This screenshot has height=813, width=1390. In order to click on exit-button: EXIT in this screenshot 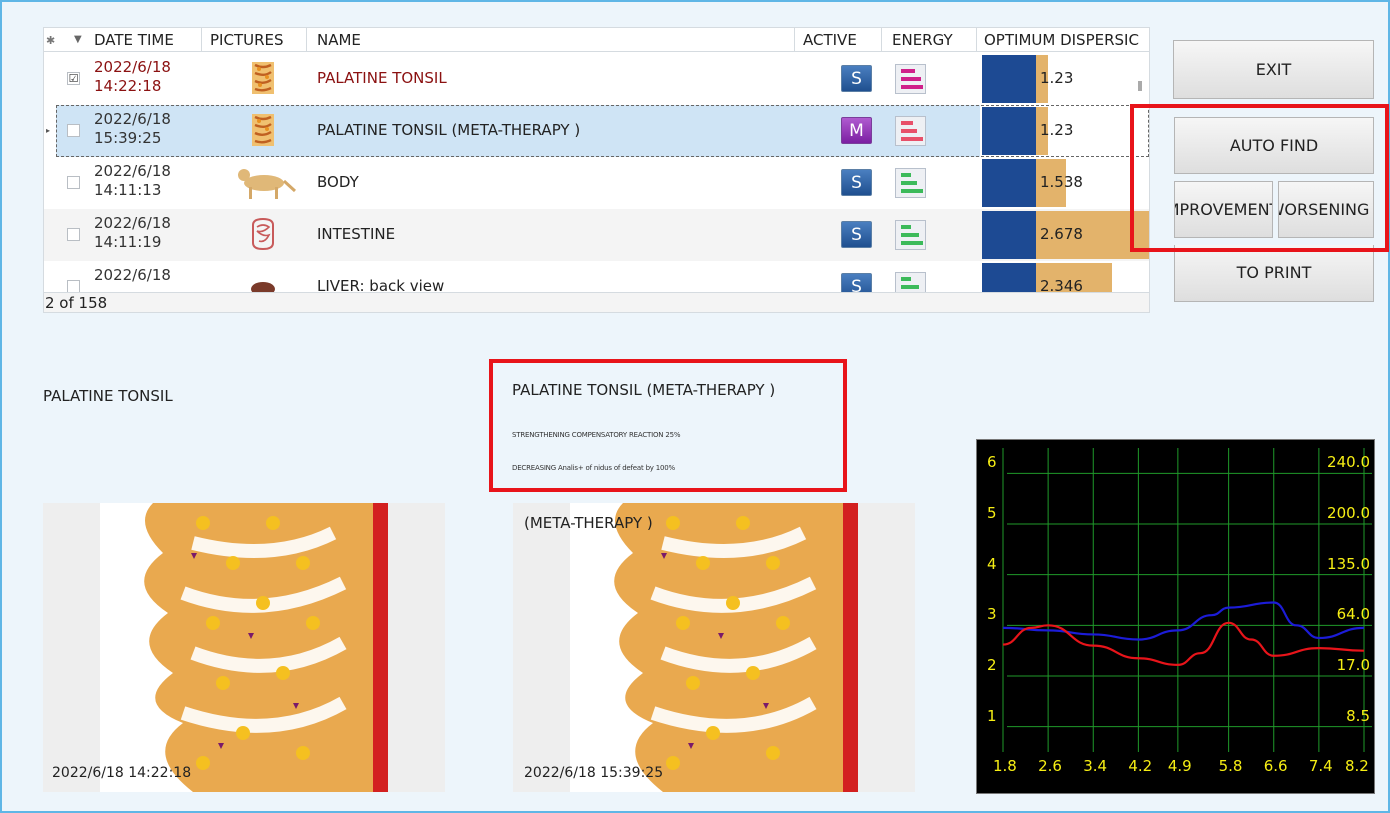, I will do `click(1273, 69)`.